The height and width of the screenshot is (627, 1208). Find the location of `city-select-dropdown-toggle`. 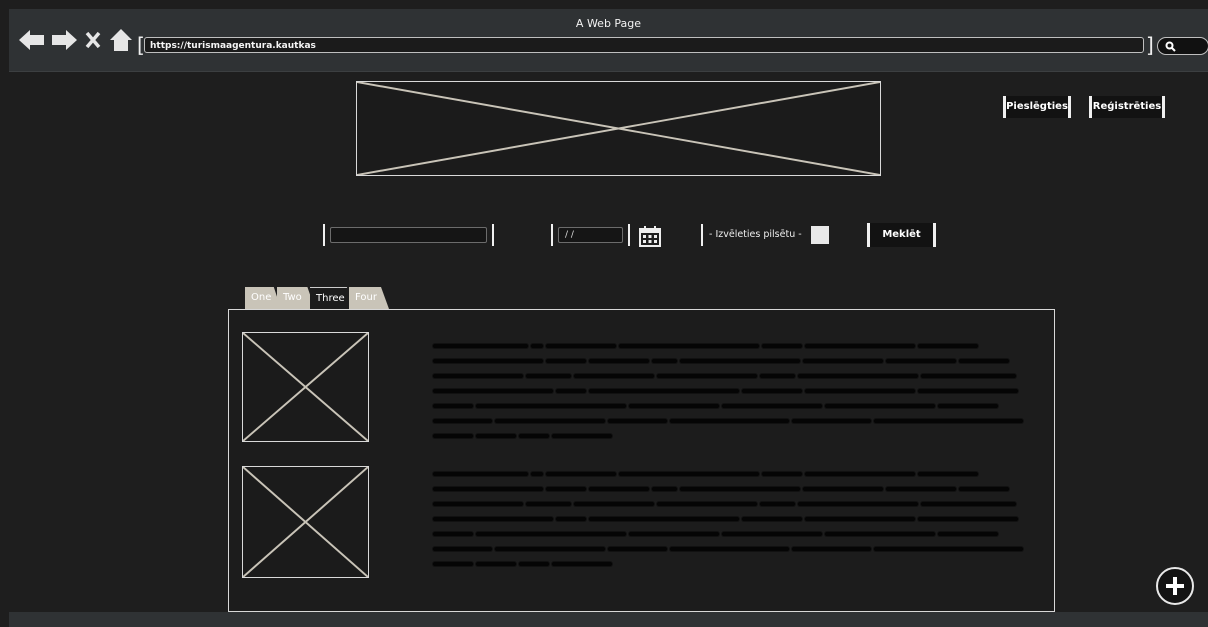

city-select-dropdown-toggle is located at coordinates (820, 235).